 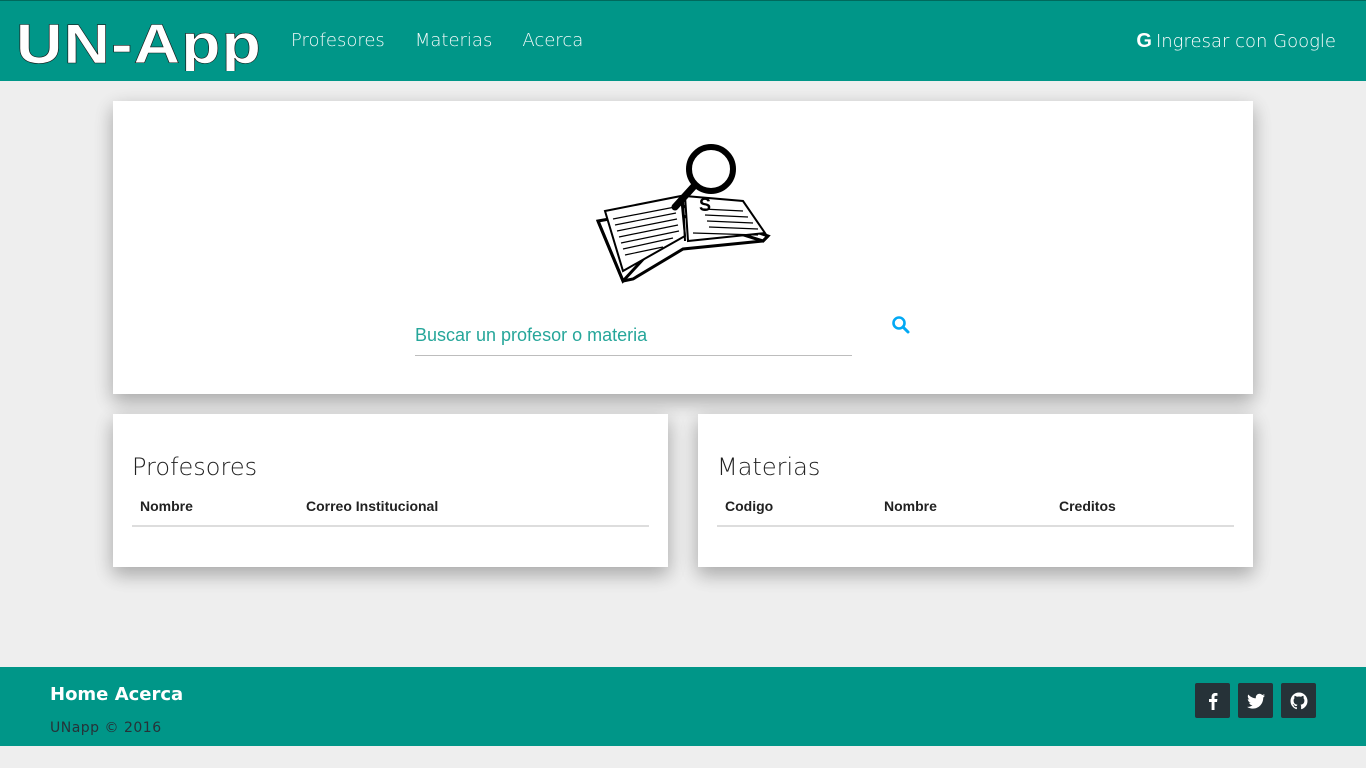 I want to click on logo-text: UN-App, so click(x=139, y=42).